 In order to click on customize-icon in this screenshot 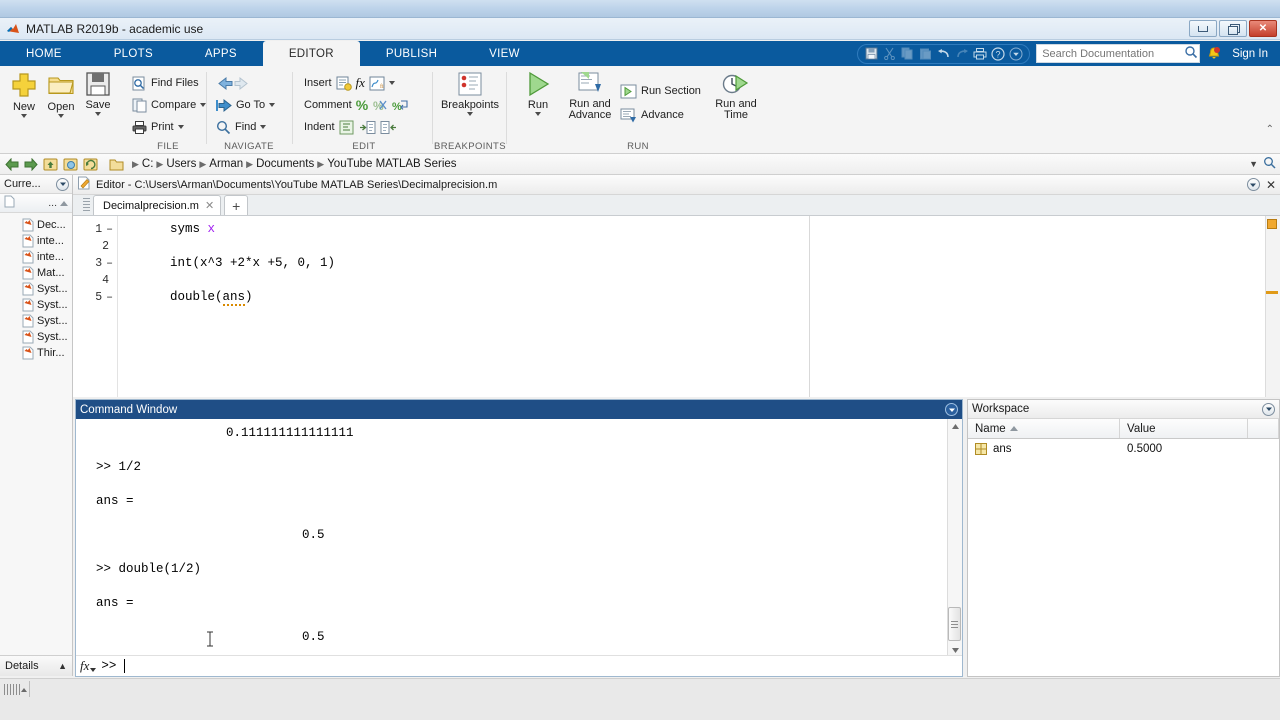, I will do `click(1015, 53)`.